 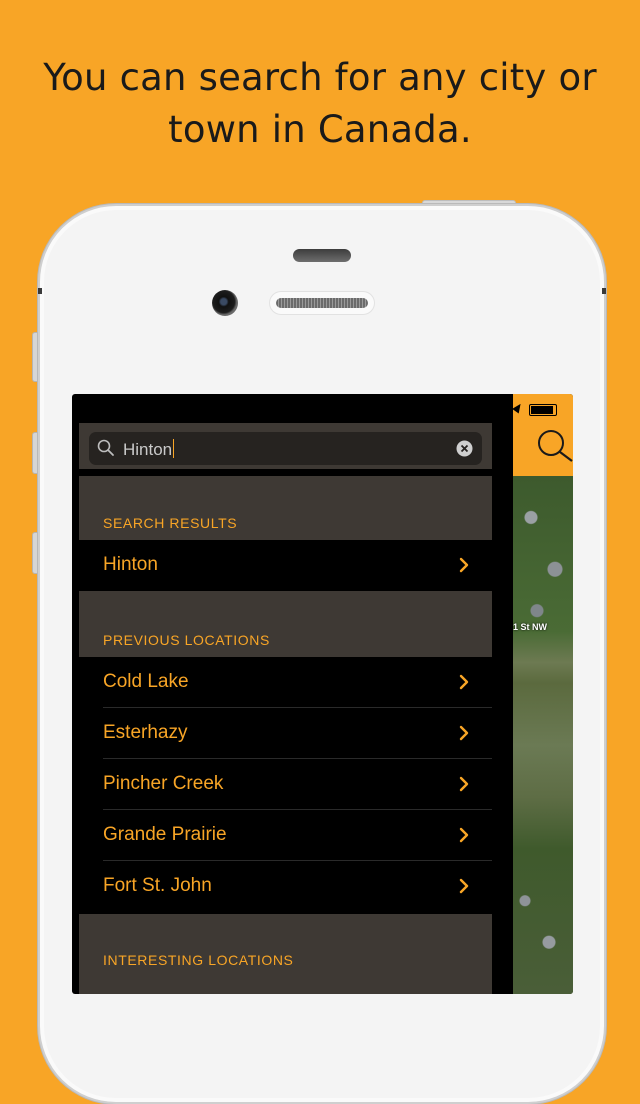 What do you see at coordinates (163, 783) in the screenshot?
I see `list-item-label: Pincher Creek` at bounding box center [163, 783].